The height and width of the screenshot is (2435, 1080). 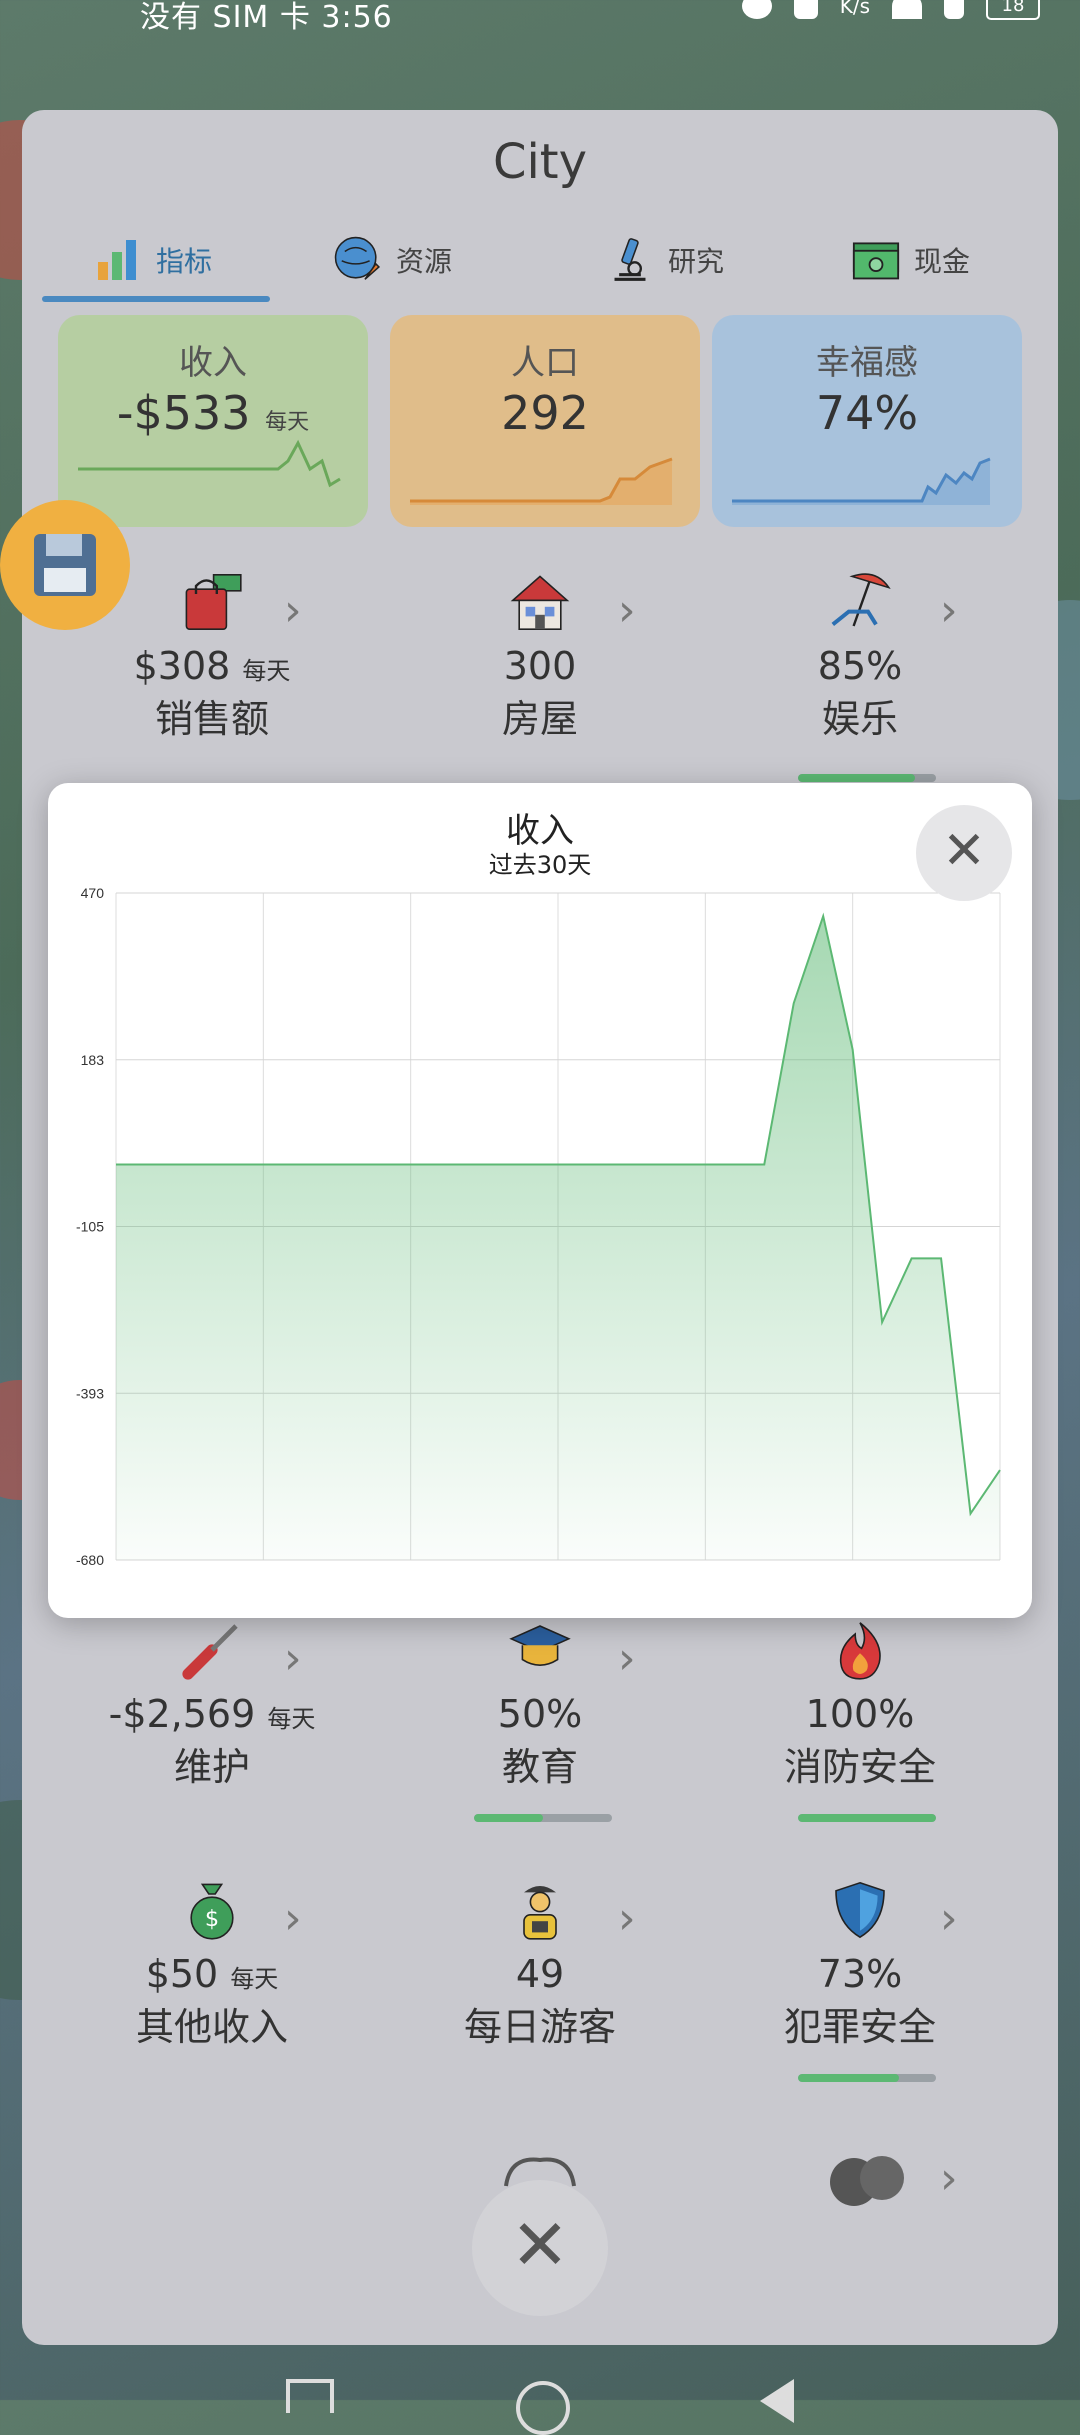 I want to click on tab-label: 资源, so click(x=424, y=261).